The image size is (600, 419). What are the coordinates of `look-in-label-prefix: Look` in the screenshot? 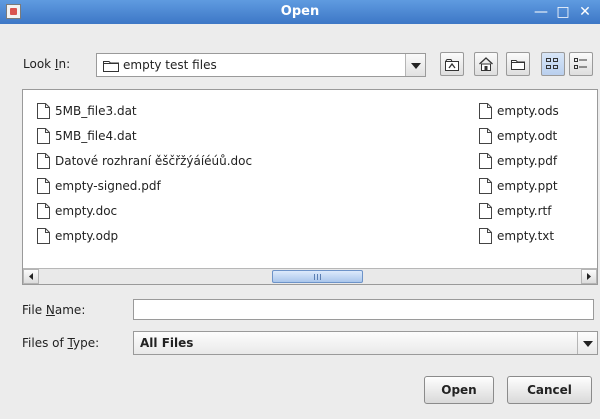 It's located at (39, 64).